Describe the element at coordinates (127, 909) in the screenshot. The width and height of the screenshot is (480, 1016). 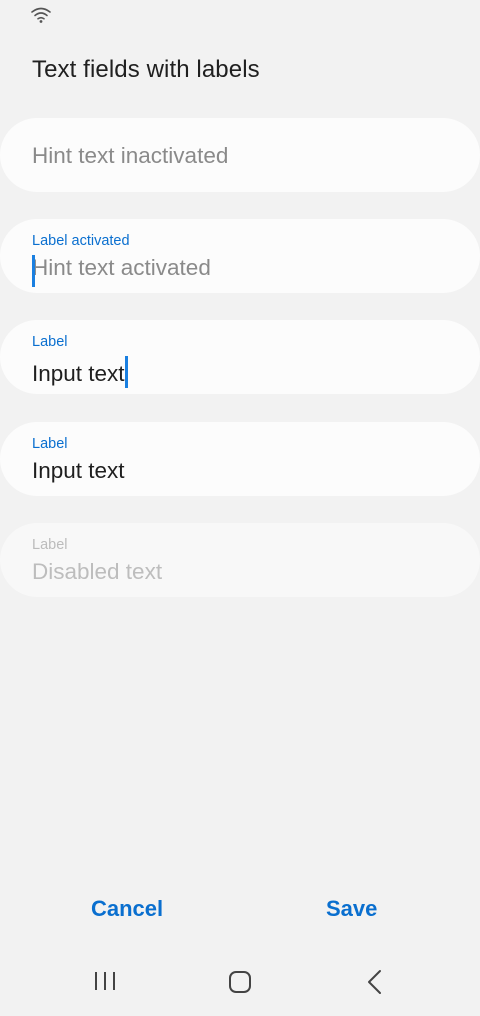
I see `cancel-button: Cancel` at that location.